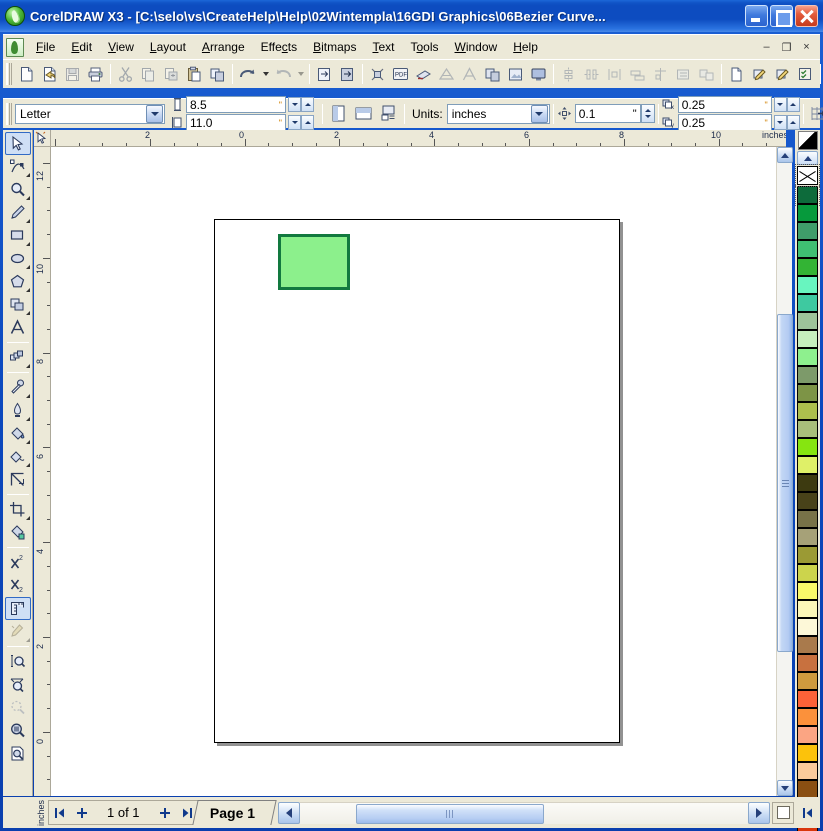 This screenshot has height=831, width=823. Describe the element at coordinates (498, 113) in the screenshot. I see `units-combo: inches` at that location.